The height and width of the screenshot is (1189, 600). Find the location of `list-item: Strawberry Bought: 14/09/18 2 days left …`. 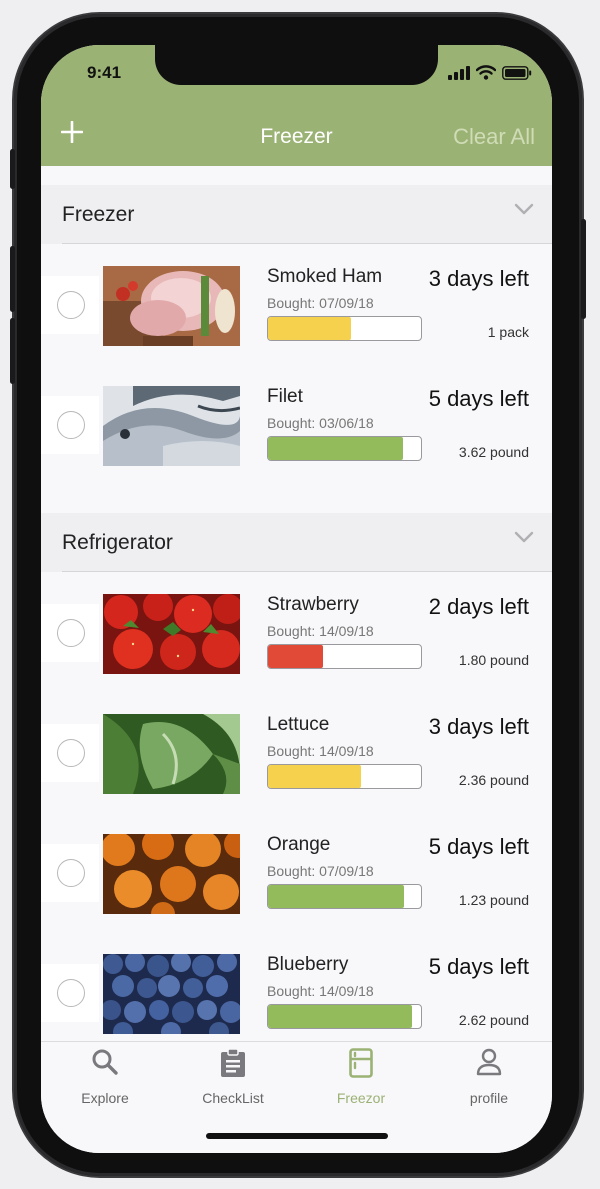

list-item: Strawberry Bought: 14/09/18 2 days left … is located at coordinates (296, 654).